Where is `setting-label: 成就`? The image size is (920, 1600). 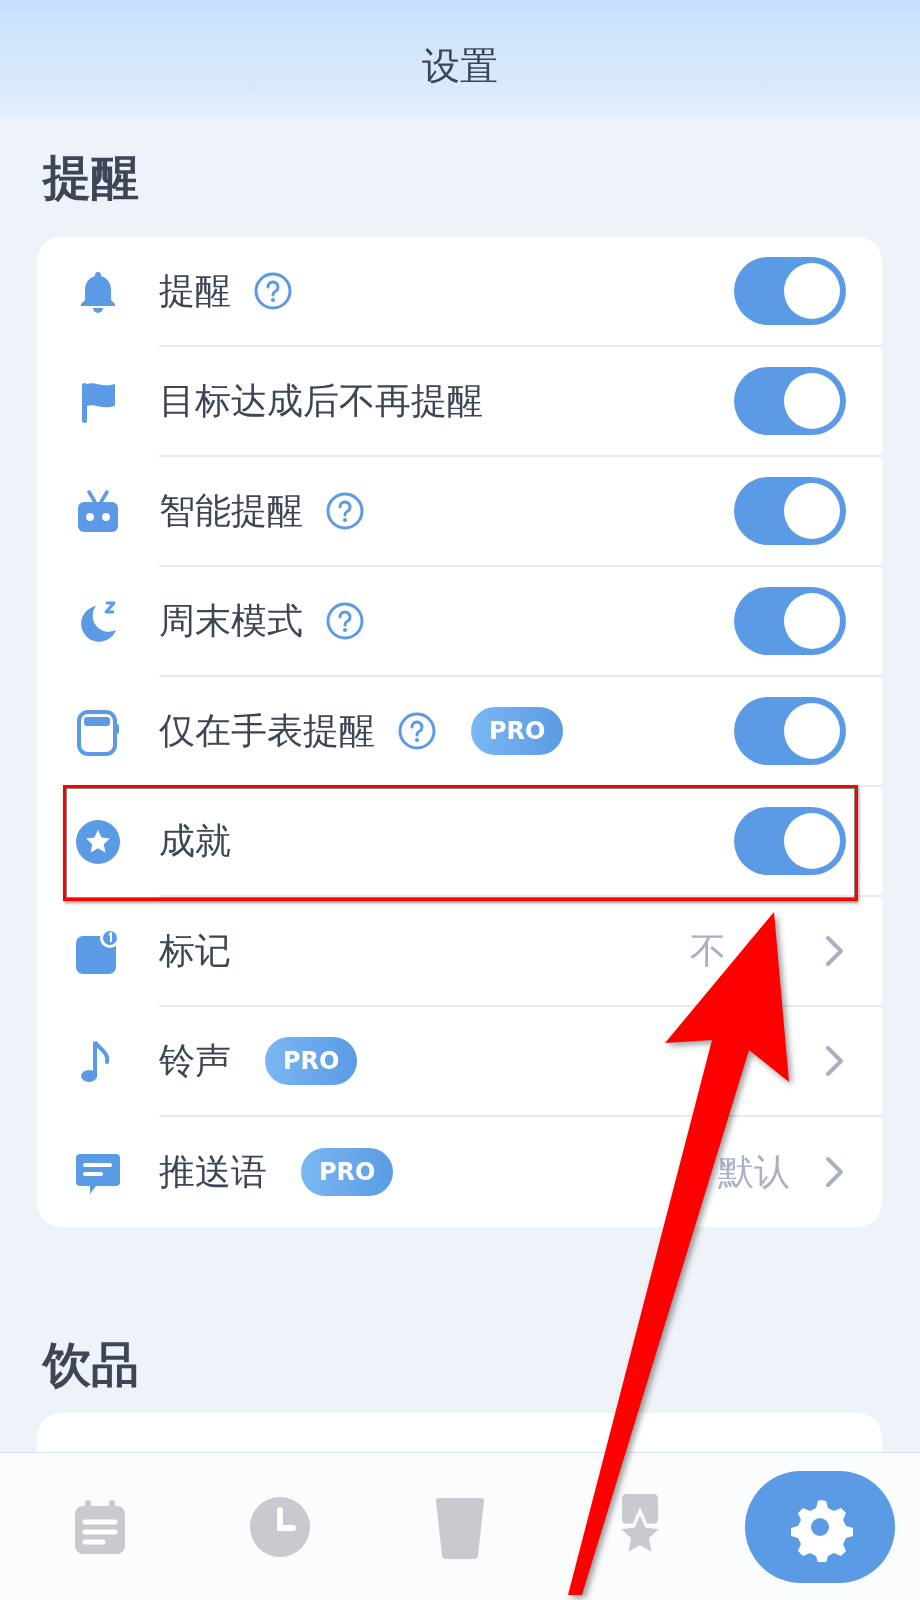 setting-label: 成就 is located at coordinates (195, 840).